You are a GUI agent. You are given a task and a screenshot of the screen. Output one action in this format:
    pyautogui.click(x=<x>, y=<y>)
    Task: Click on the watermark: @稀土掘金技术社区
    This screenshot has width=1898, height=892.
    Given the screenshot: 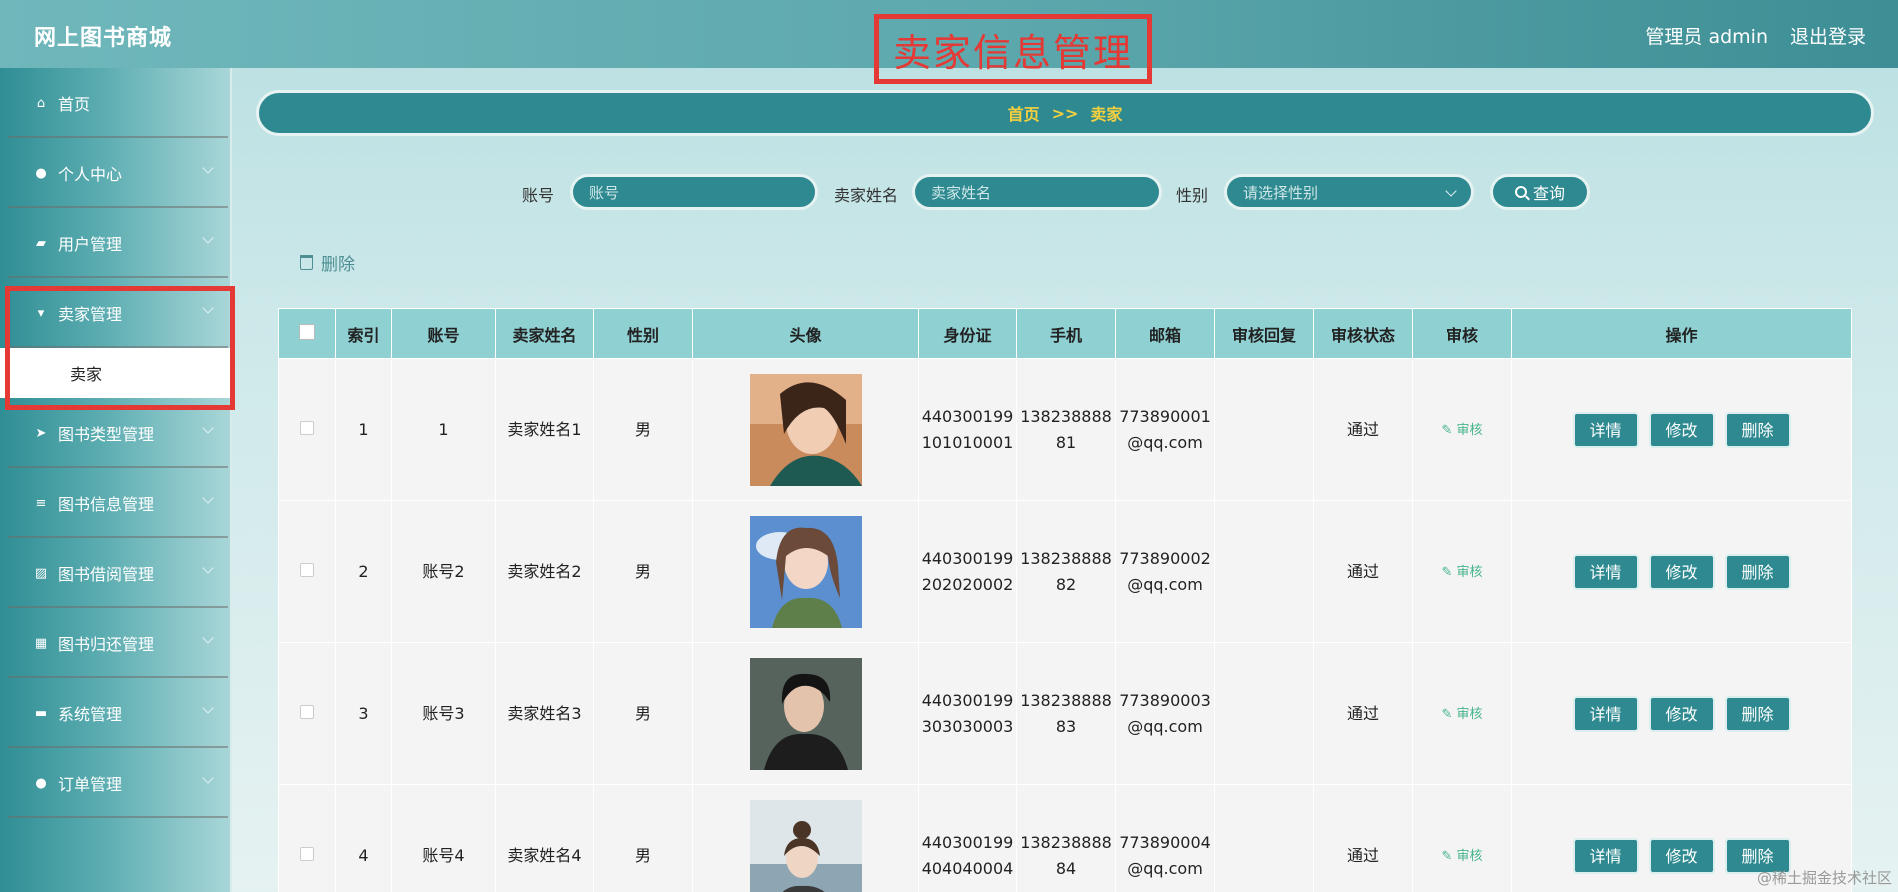 What is the action you would take?
    pyautogui.click(x=1824, y=878)
    